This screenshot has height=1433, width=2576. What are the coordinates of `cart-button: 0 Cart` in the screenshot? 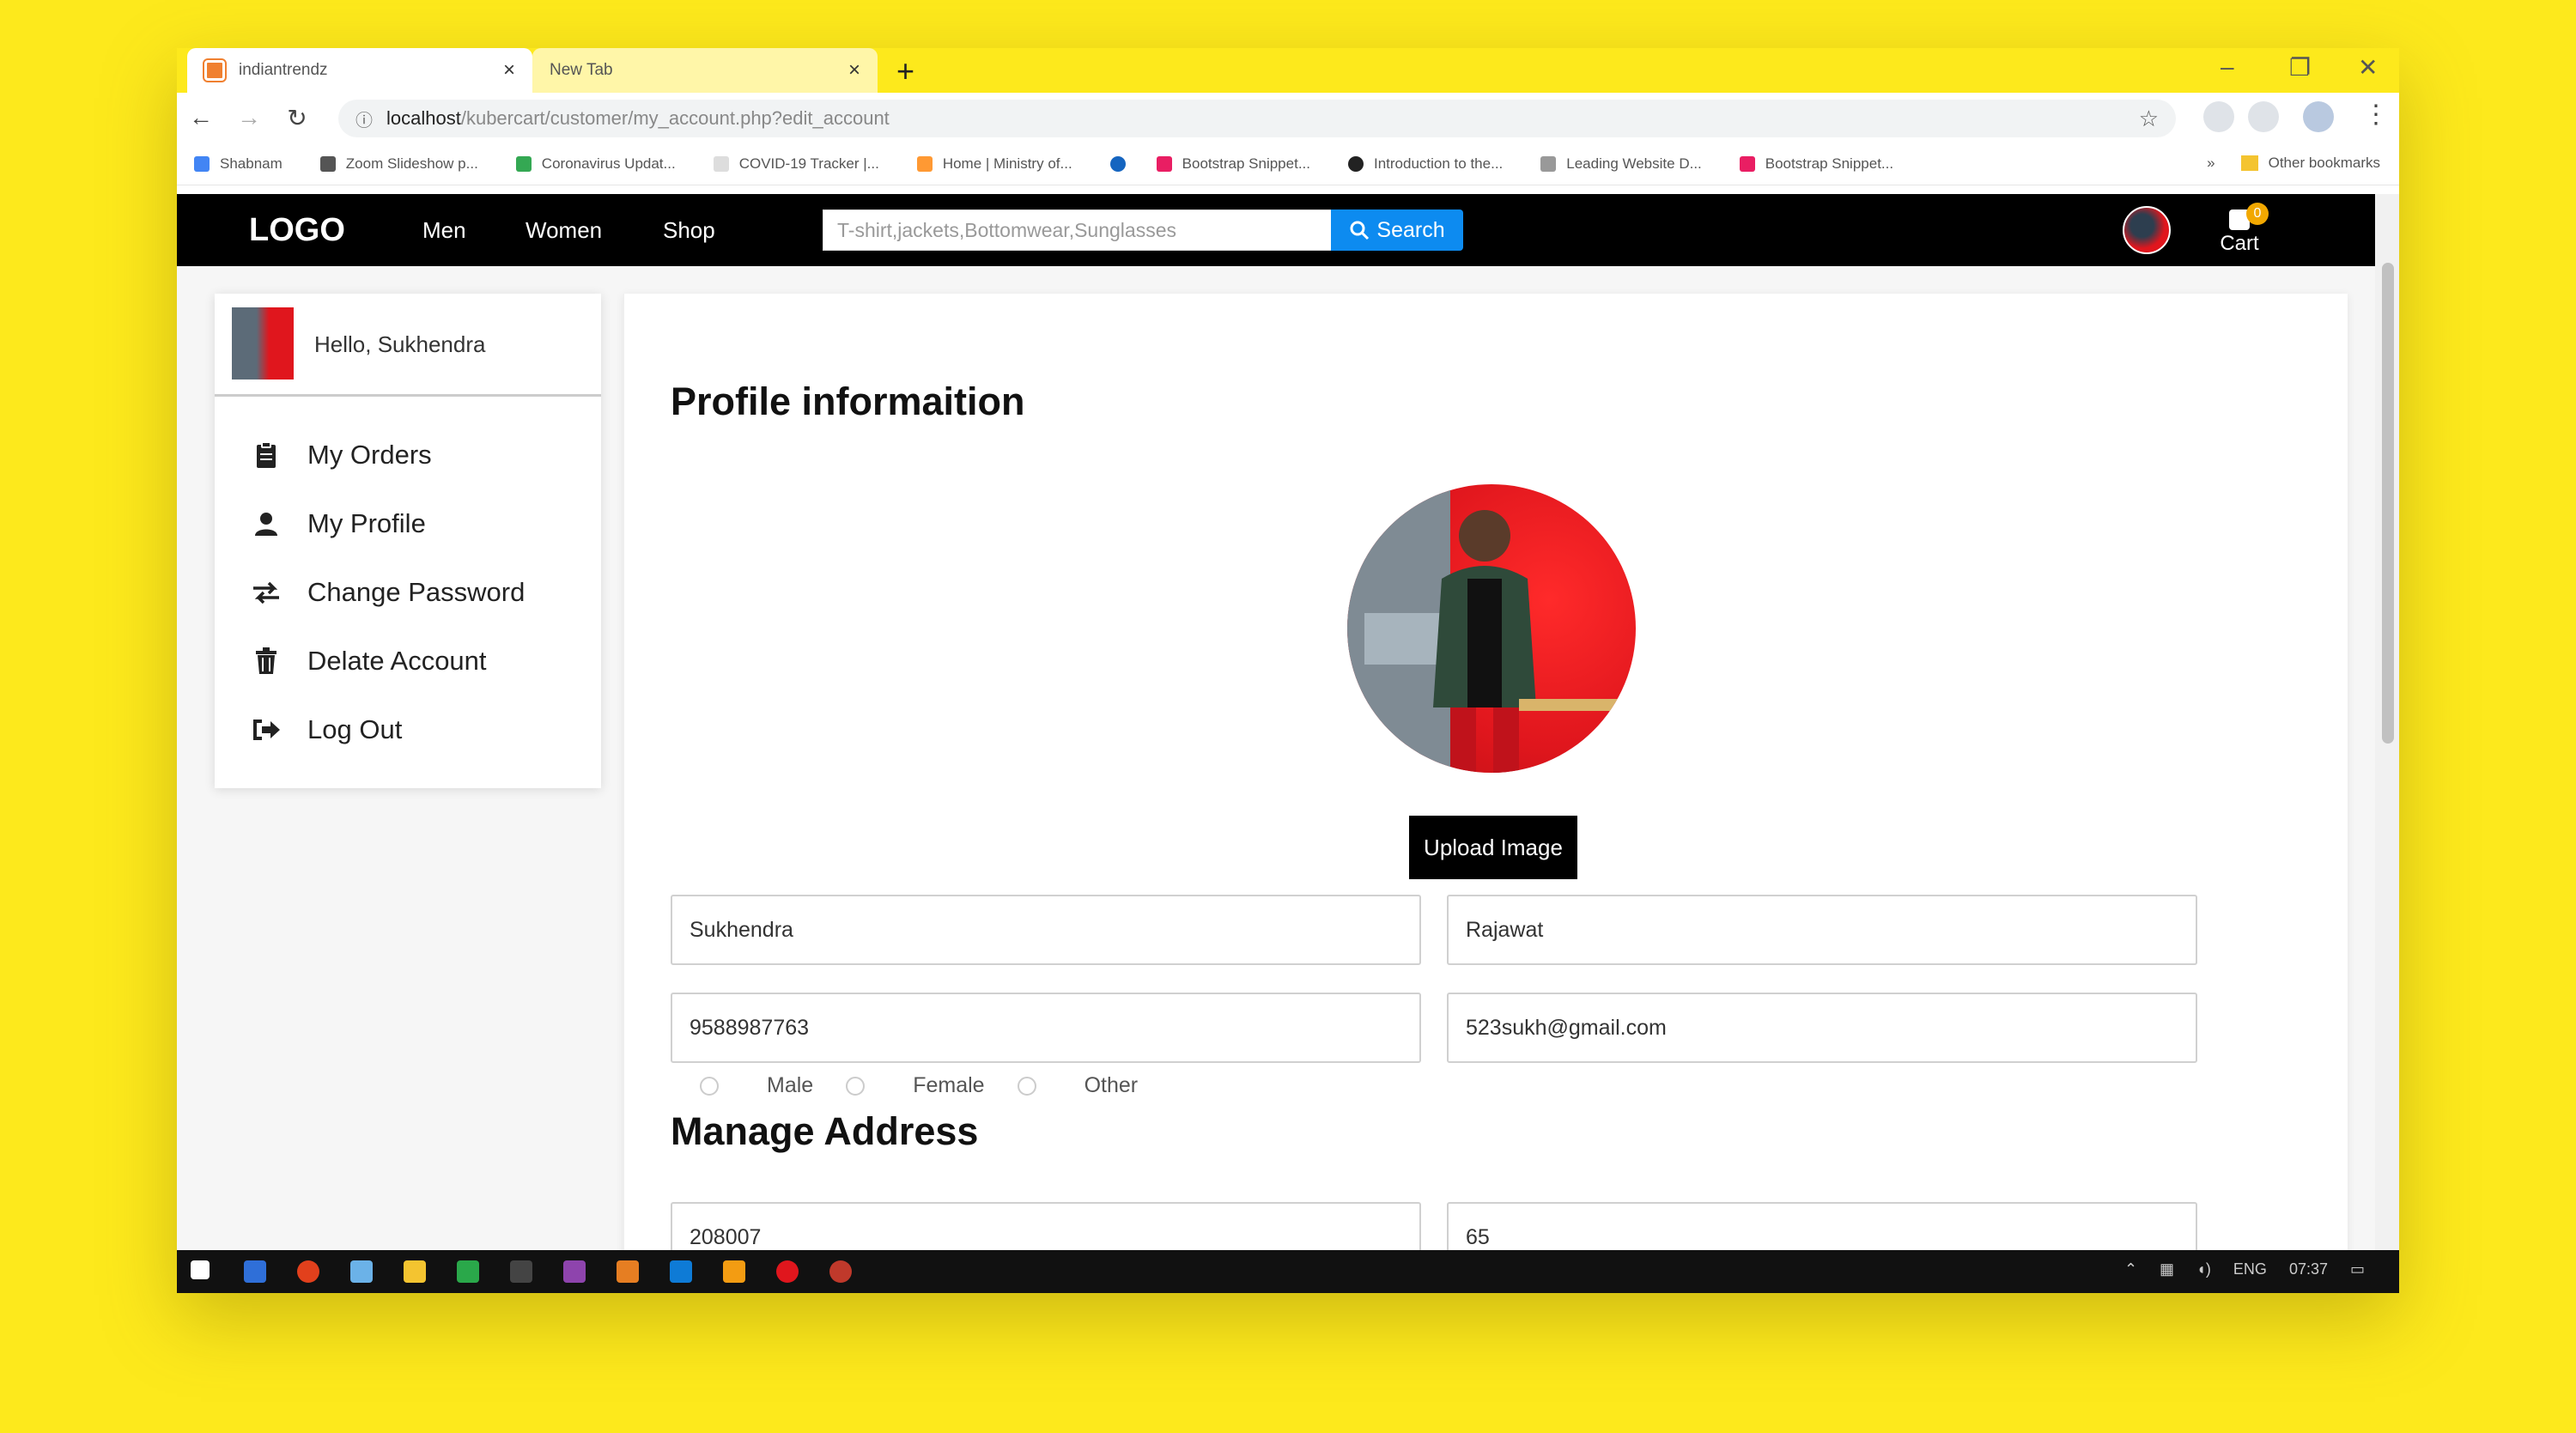 It's located at (2241, 231).